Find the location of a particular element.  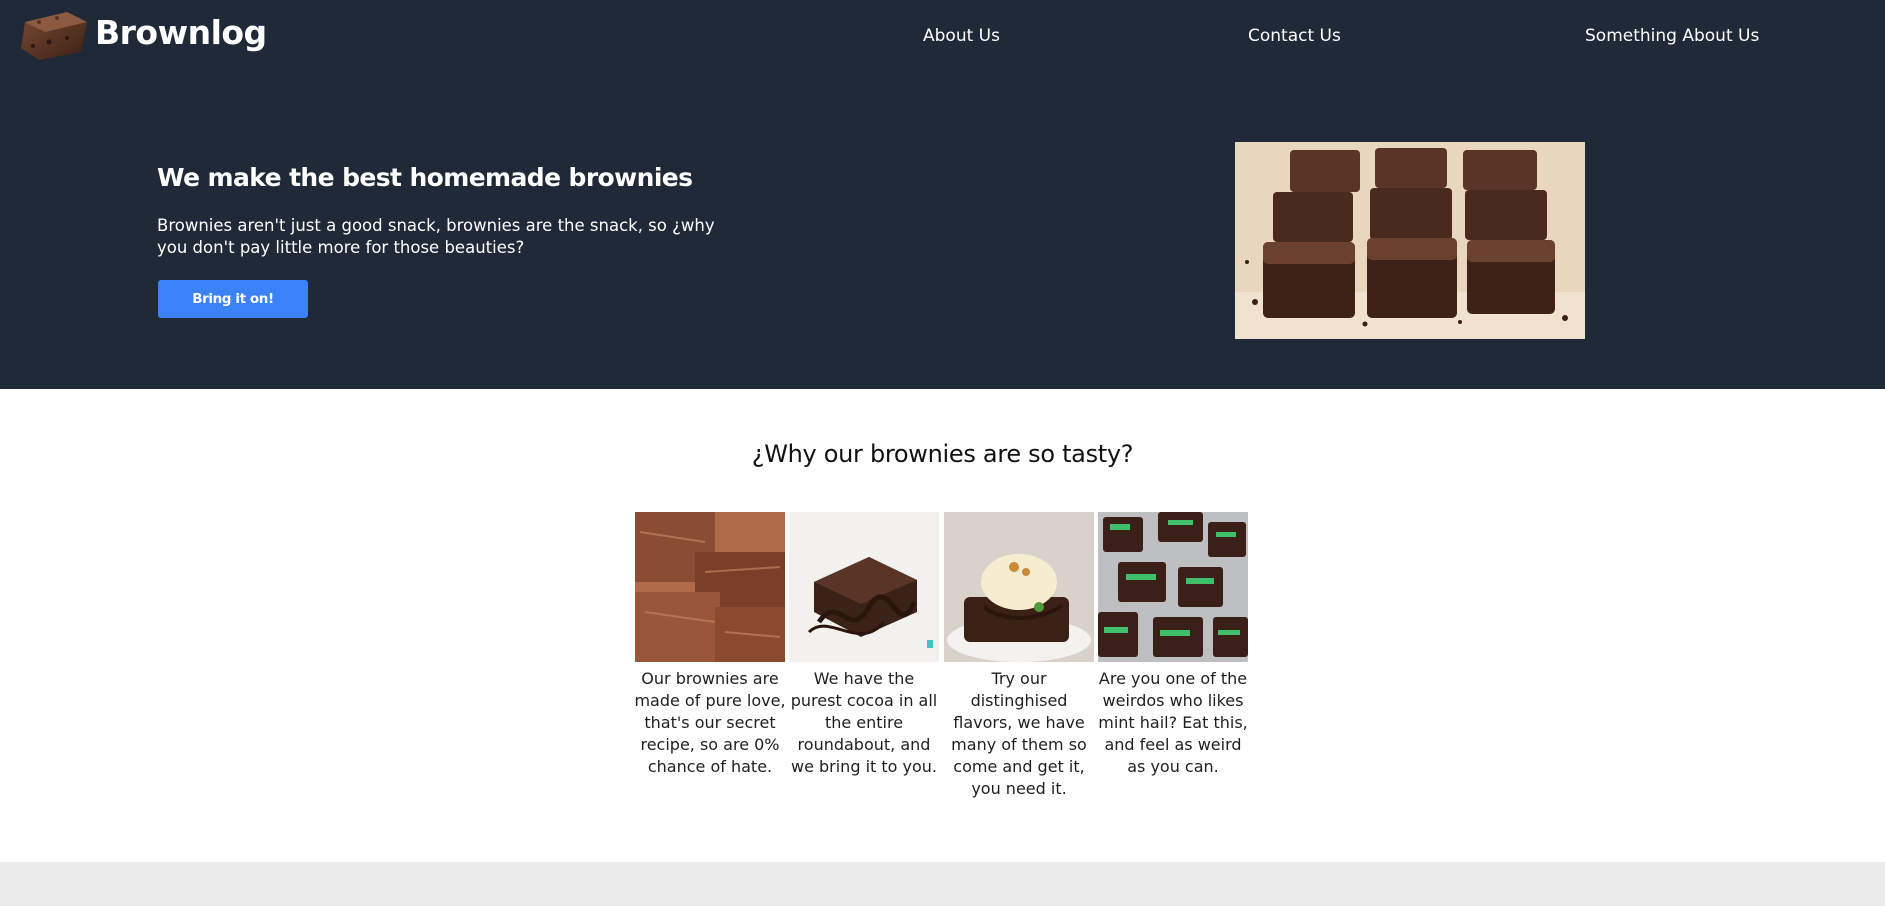

nav-about-us: About Us is located at coordinates (961, 36).